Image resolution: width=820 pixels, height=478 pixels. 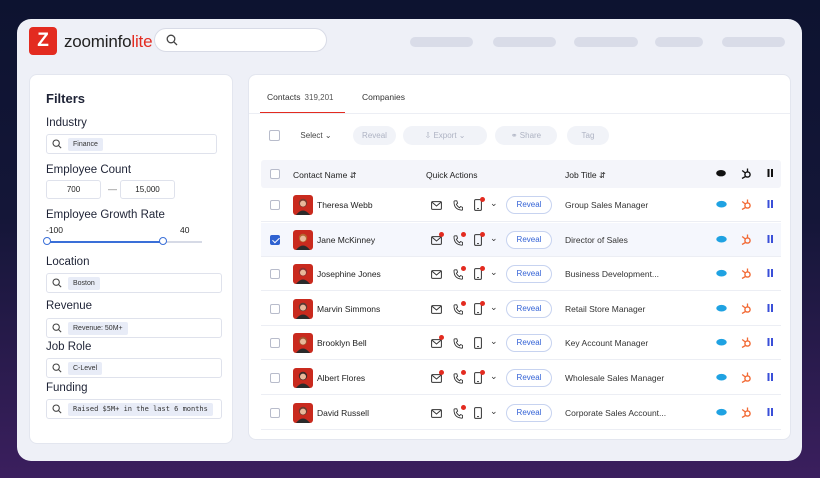 I want to click on column-job-title: Job Title ⇵, so click(x=585, y=175).